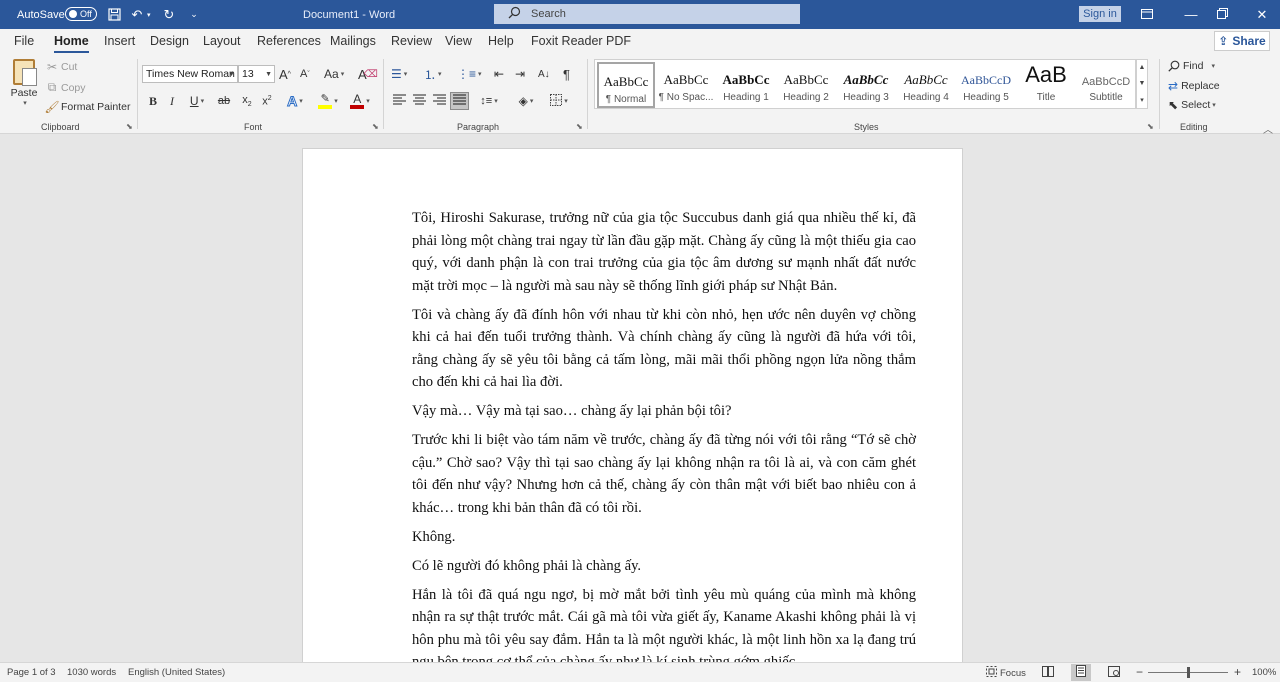 The height and width of the screenshot is (682, 1280). What do you see at coordinates (1100, 14) in the screenshot?
I see `sign-in-button: Sign in` at bounding box center [1100, 14].